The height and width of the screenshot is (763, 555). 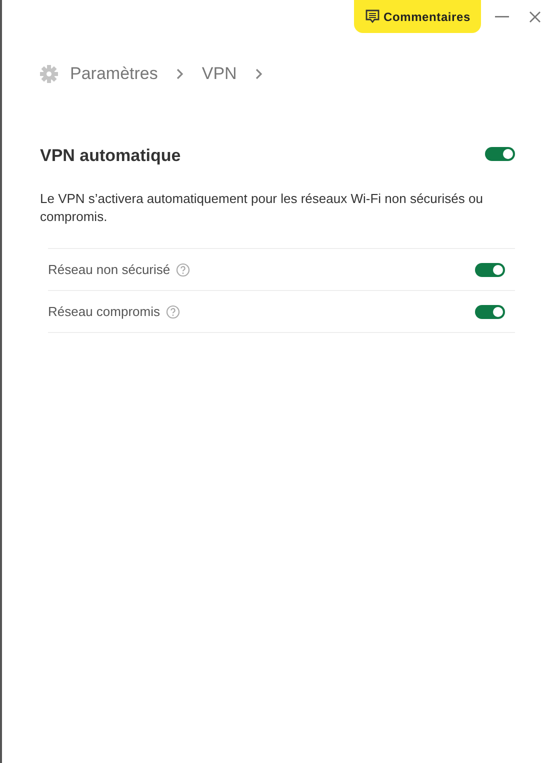 What do you see at coordinates (262, 208) in the screenshot?
I see `description-text: Le VPN s’activera automatiquement pour les réseaux Wi-Fi non sécurisés ou compromis.` at bounding box center [262, 208].